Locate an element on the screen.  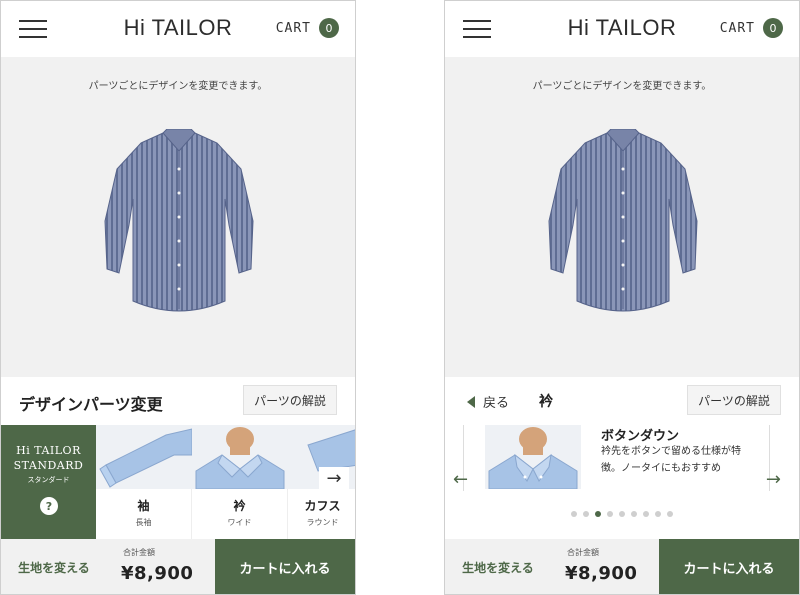
parts-panel-header: デザインパーツ変更 パーツの解説 is located at coordinates (178, 401).